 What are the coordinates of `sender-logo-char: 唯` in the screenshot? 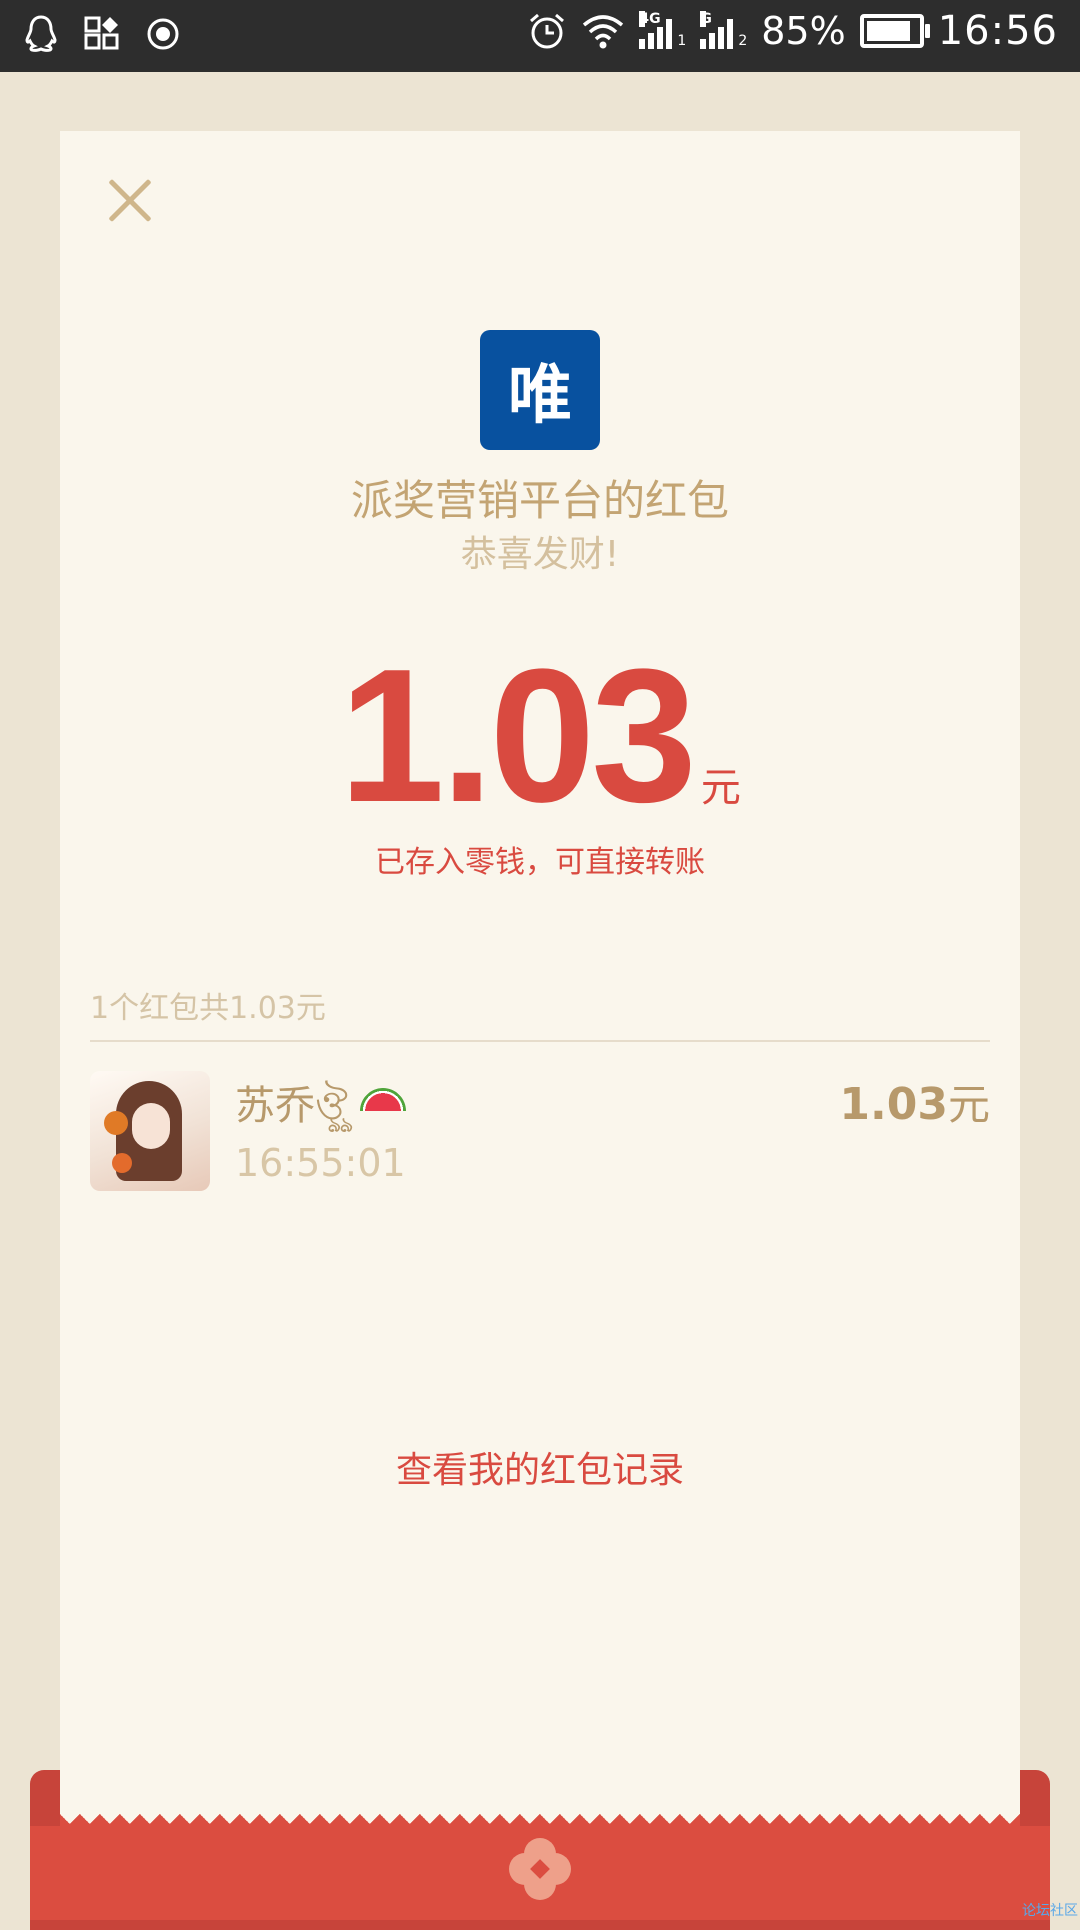 It's located at (540, 390).